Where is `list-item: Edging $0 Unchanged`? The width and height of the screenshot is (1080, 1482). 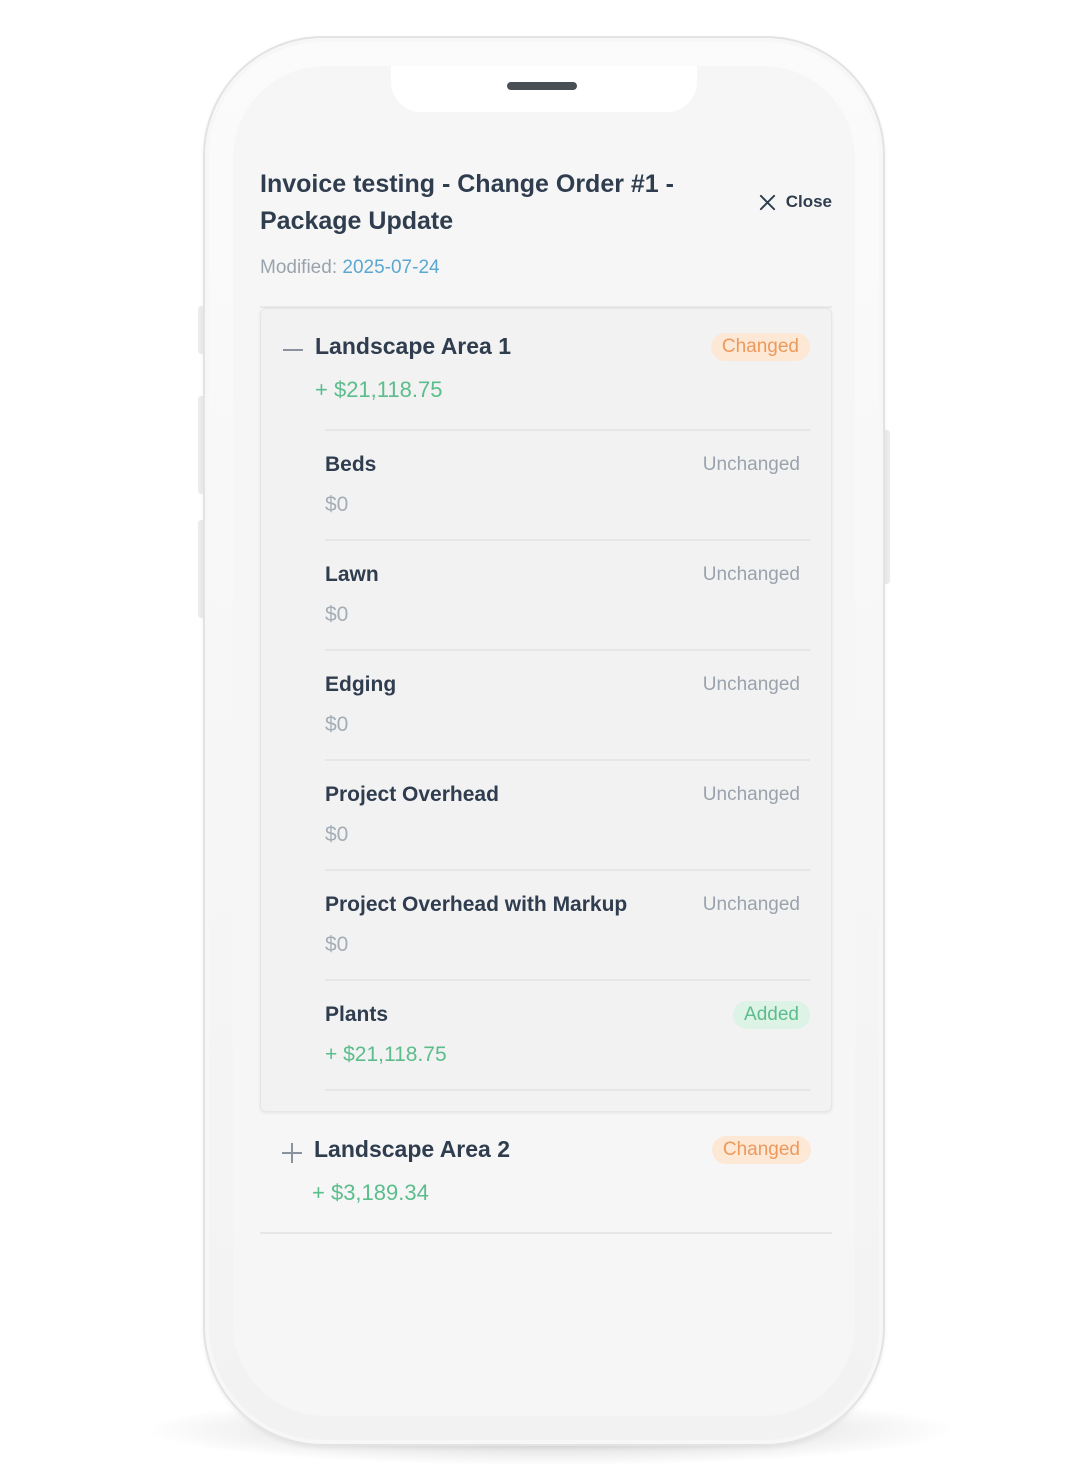
list-item: Edging $0 Unchanged is located at coordinates (567, 706).